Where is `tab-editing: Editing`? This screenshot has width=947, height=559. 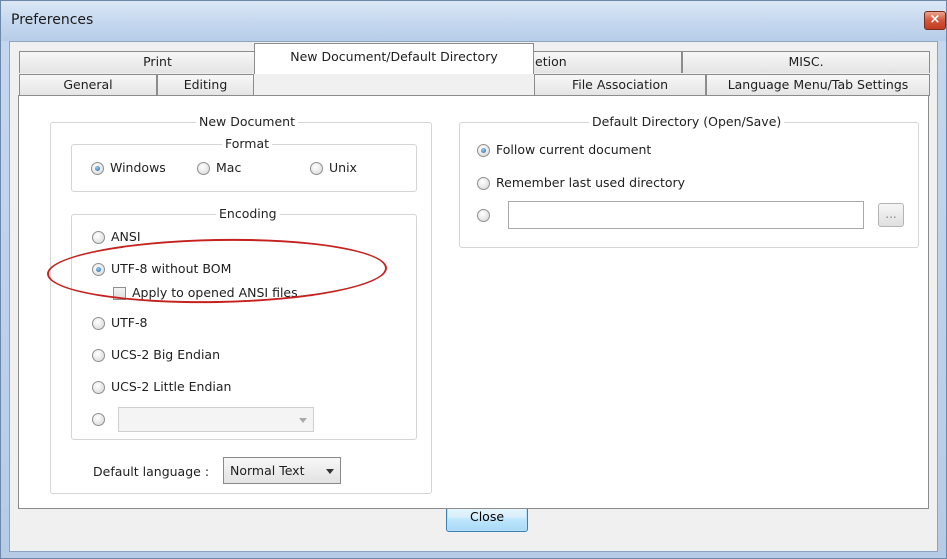
tab-editing: Editing is located at coordinates (205, 85).